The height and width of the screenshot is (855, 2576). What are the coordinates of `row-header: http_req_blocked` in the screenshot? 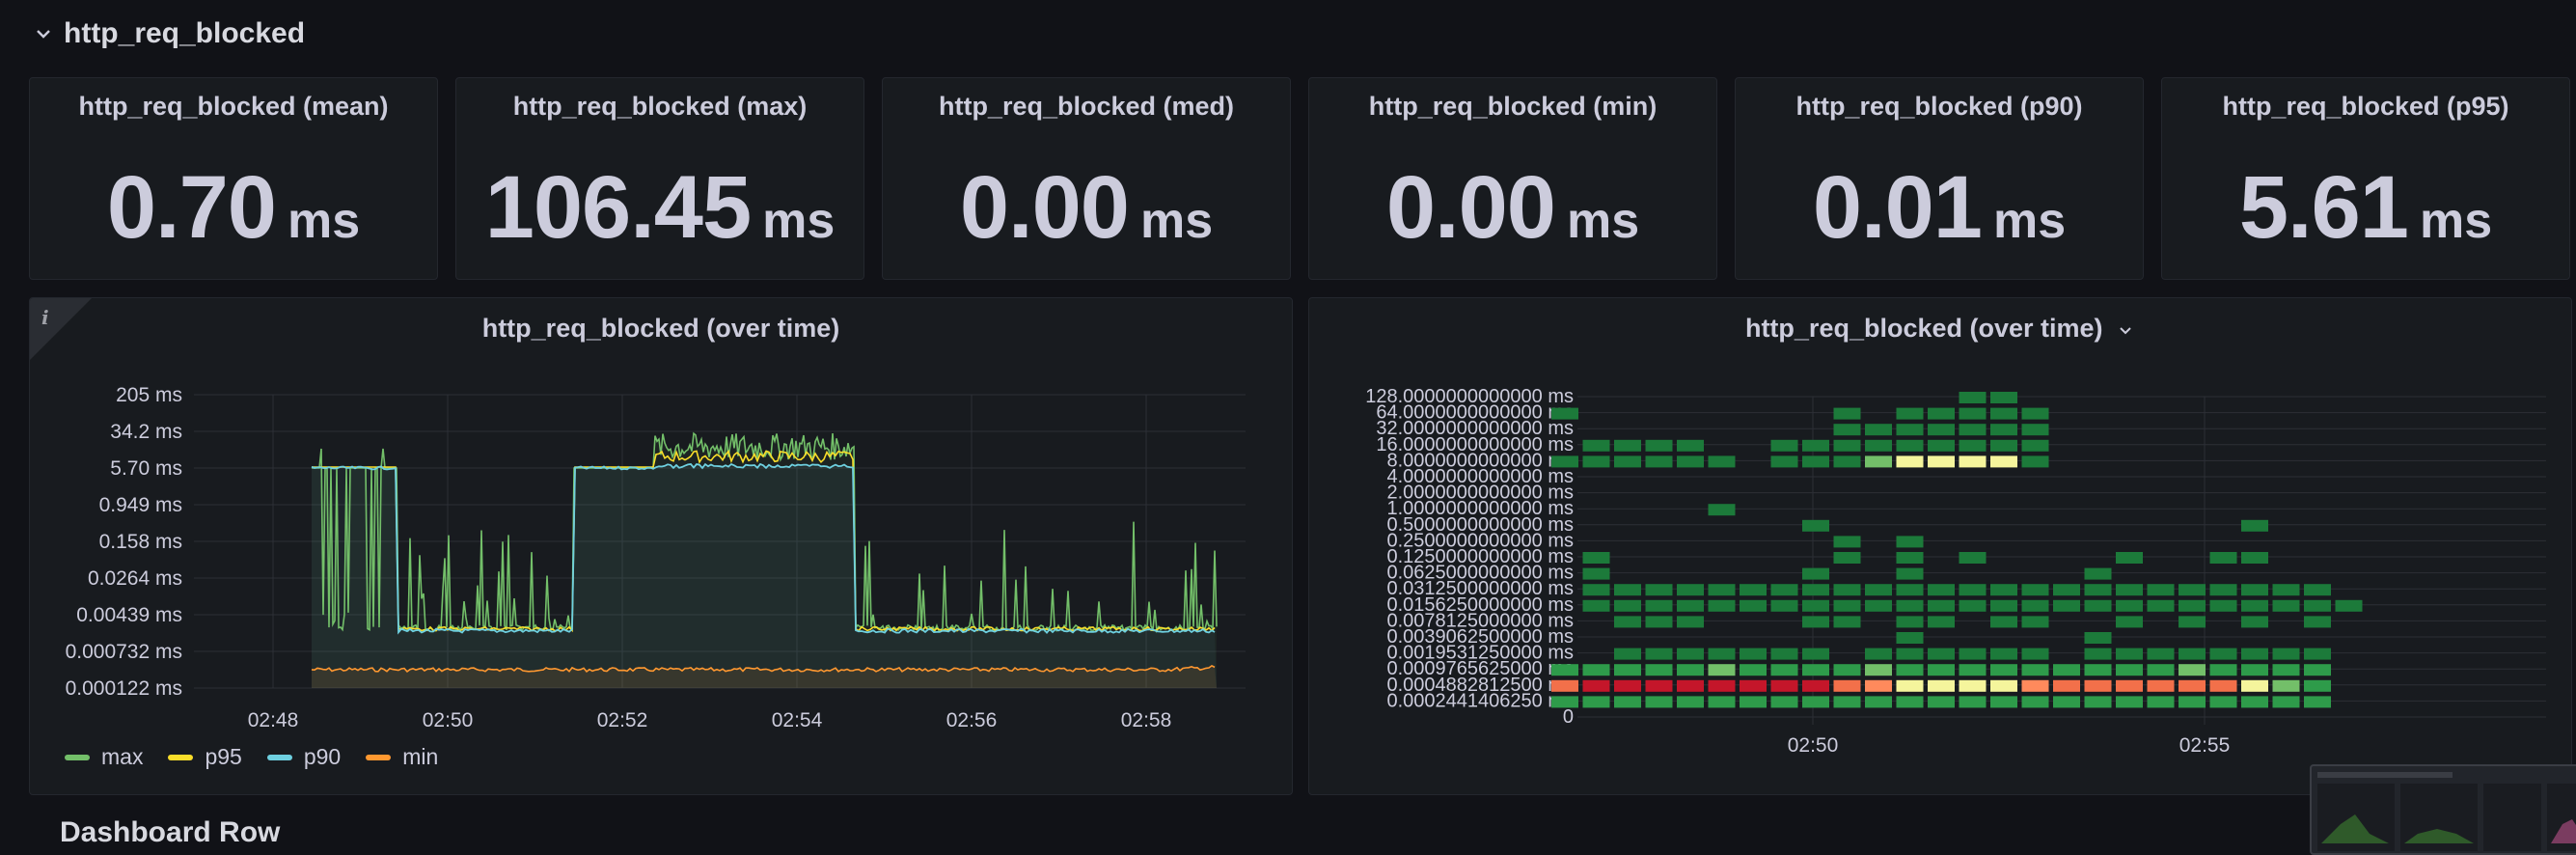 It's located at (169, 34).